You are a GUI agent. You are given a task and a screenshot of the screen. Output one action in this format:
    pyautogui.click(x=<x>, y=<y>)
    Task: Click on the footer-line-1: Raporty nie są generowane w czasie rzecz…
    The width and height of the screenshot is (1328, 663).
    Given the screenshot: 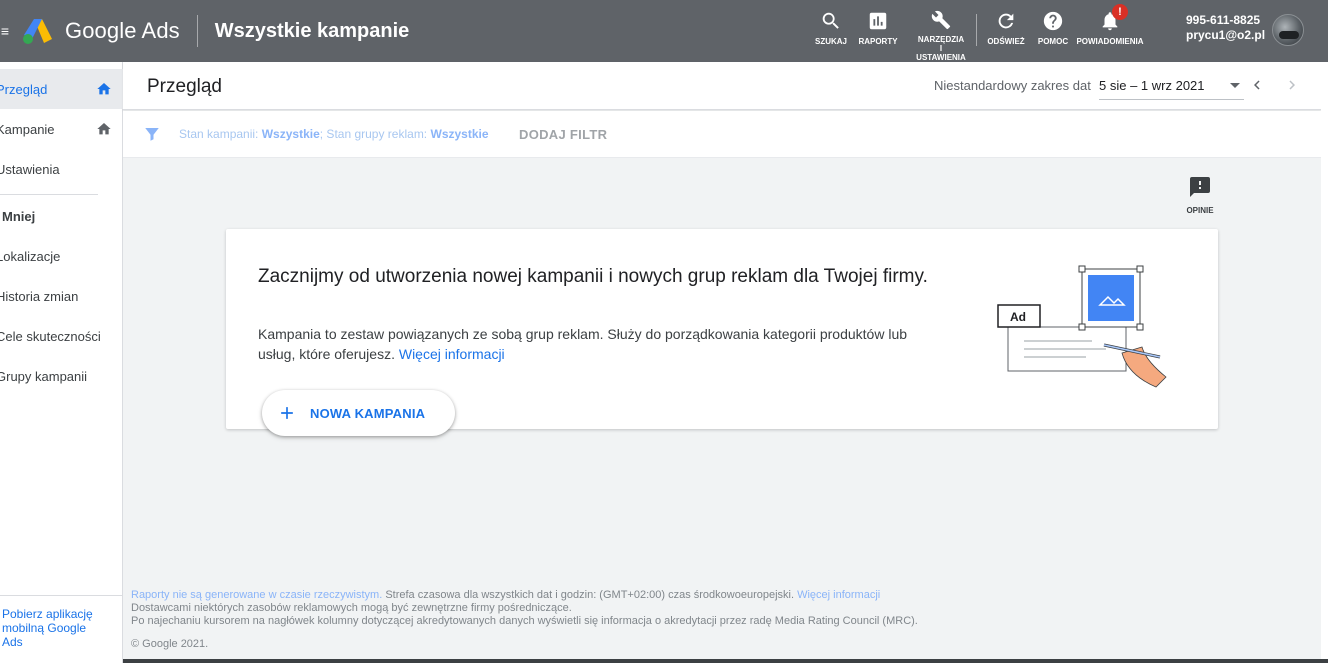 What is the action you would take?
    pyautogui.click(x=721, y=595)
    